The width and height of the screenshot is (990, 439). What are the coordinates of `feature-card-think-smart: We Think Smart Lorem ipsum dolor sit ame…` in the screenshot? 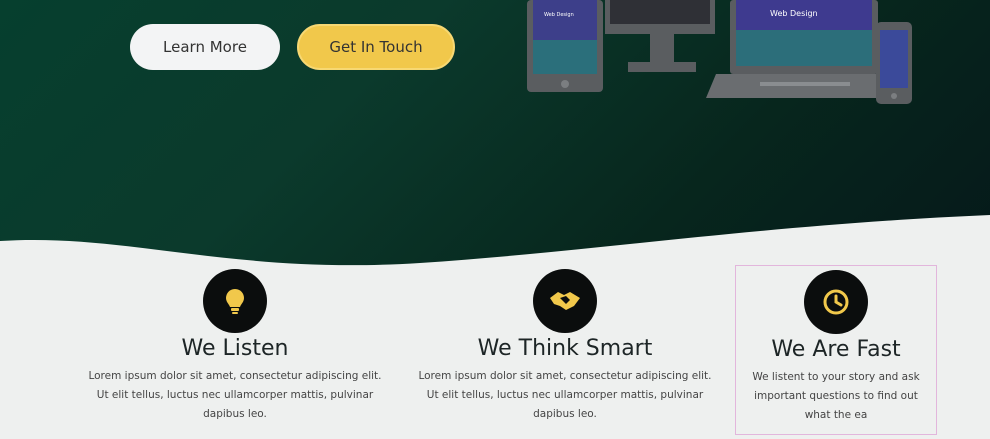 It's located at (565, 346).